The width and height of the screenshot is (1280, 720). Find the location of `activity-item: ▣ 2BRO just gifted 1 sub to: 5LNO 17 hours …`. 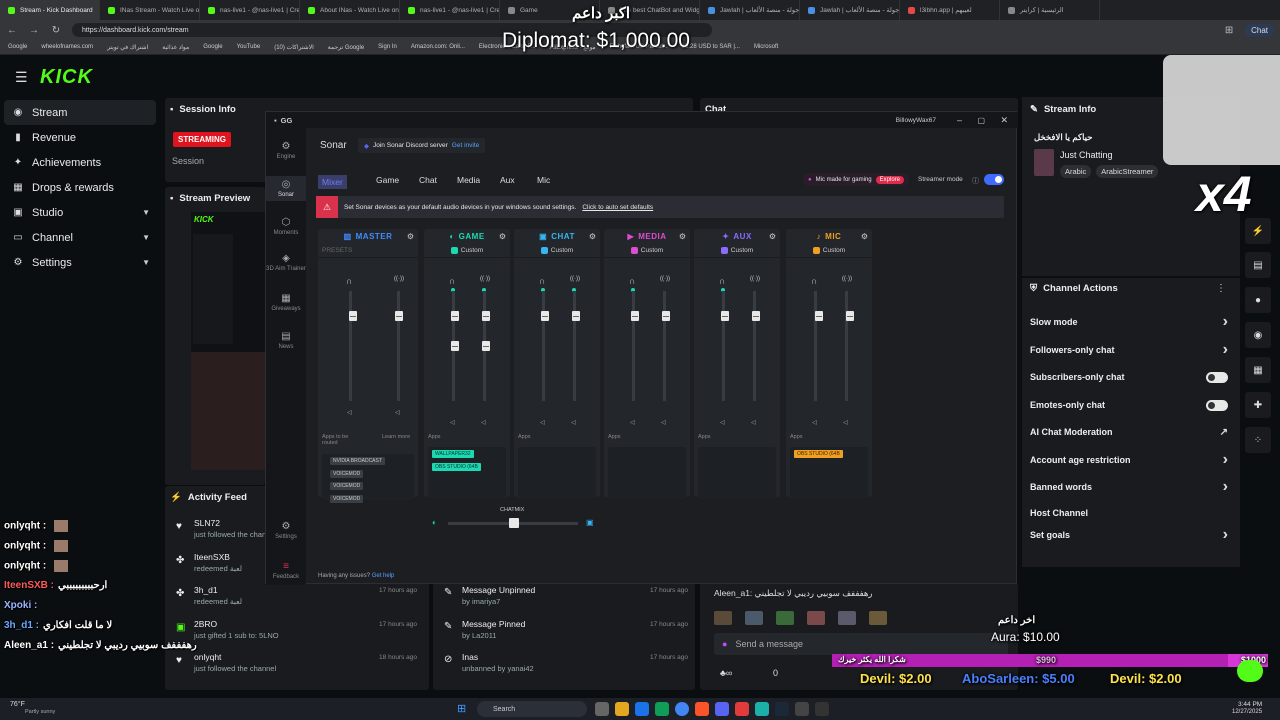

activity-item: ▣ 2BRO just gifted 1 sub to: 5LNO 17 hours … is located at coordinates (299, 635).